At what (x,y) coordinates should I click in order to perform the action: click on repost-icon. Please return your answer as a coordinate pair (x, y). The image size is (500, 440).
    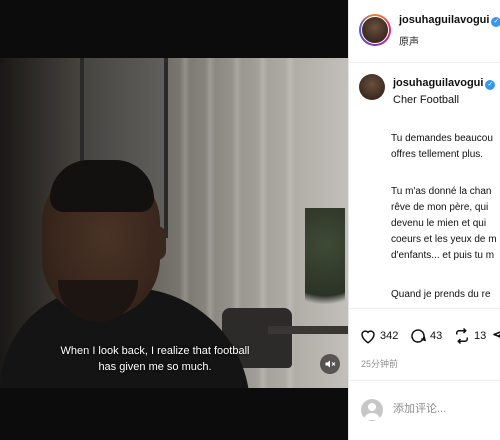
    Looking at the image, I should click on (462, 336).